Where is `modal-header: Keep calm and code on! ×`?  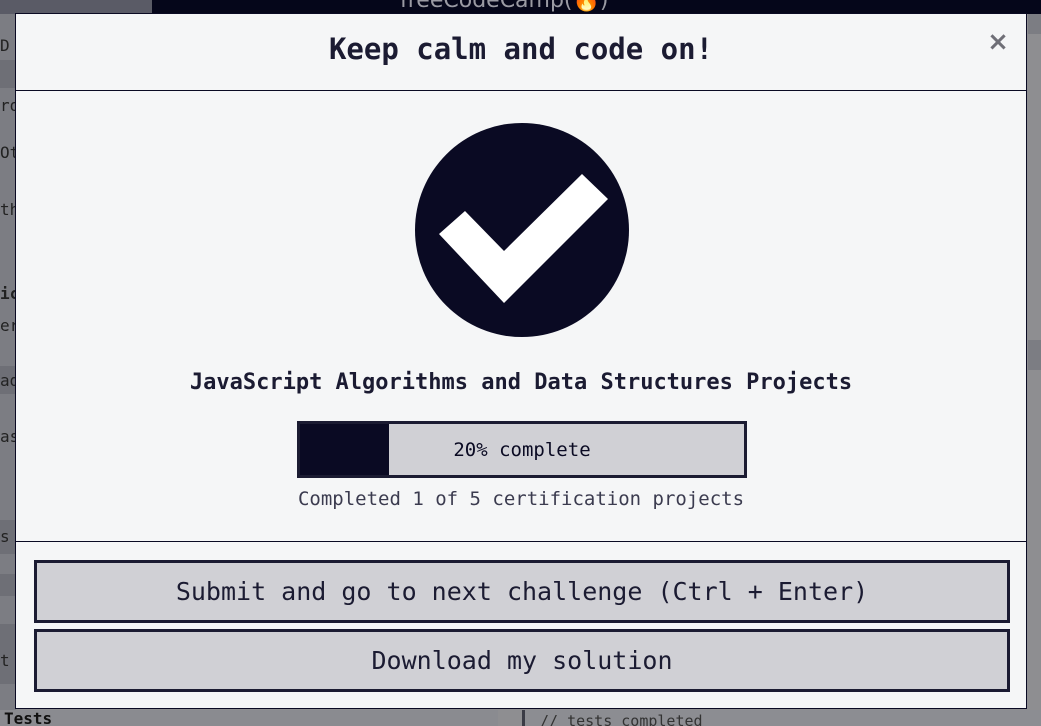
modal-header: Keep calm and code on! × is located at coordinates (521, 52).